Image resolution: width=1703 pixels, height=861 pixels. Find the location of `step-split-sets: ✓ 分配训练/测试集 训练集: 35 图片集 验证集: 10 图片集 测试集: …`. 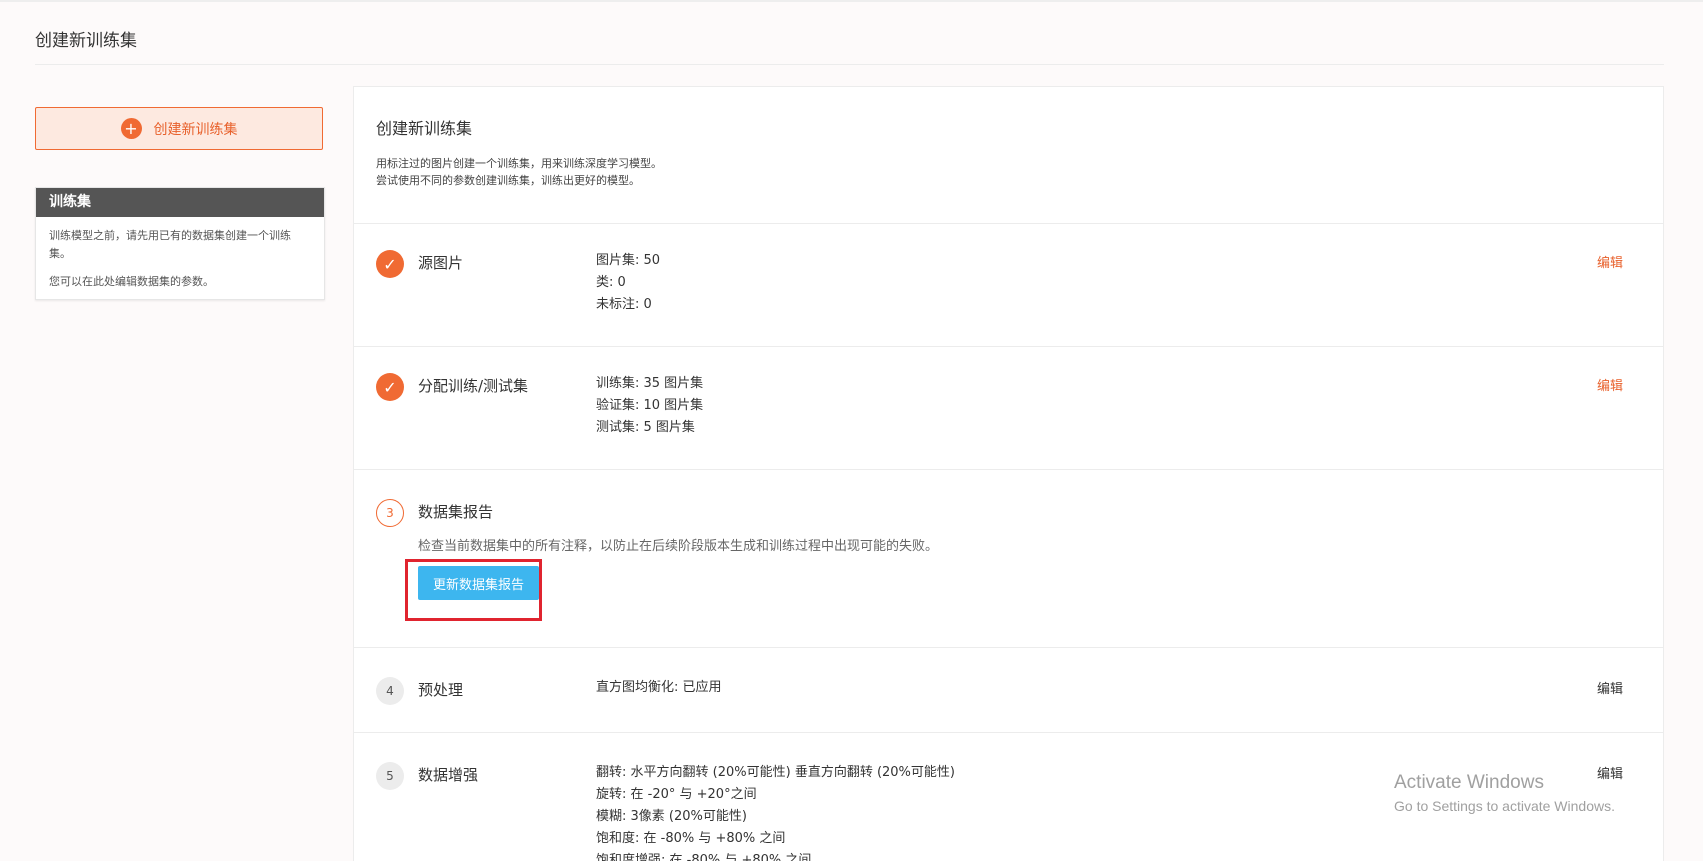

step-split-sets: ✓ 分配训练/测试集 训练集: 35 图片集 验证集: 10 图片集 测试集: … is located at coordinates (1008, 408).